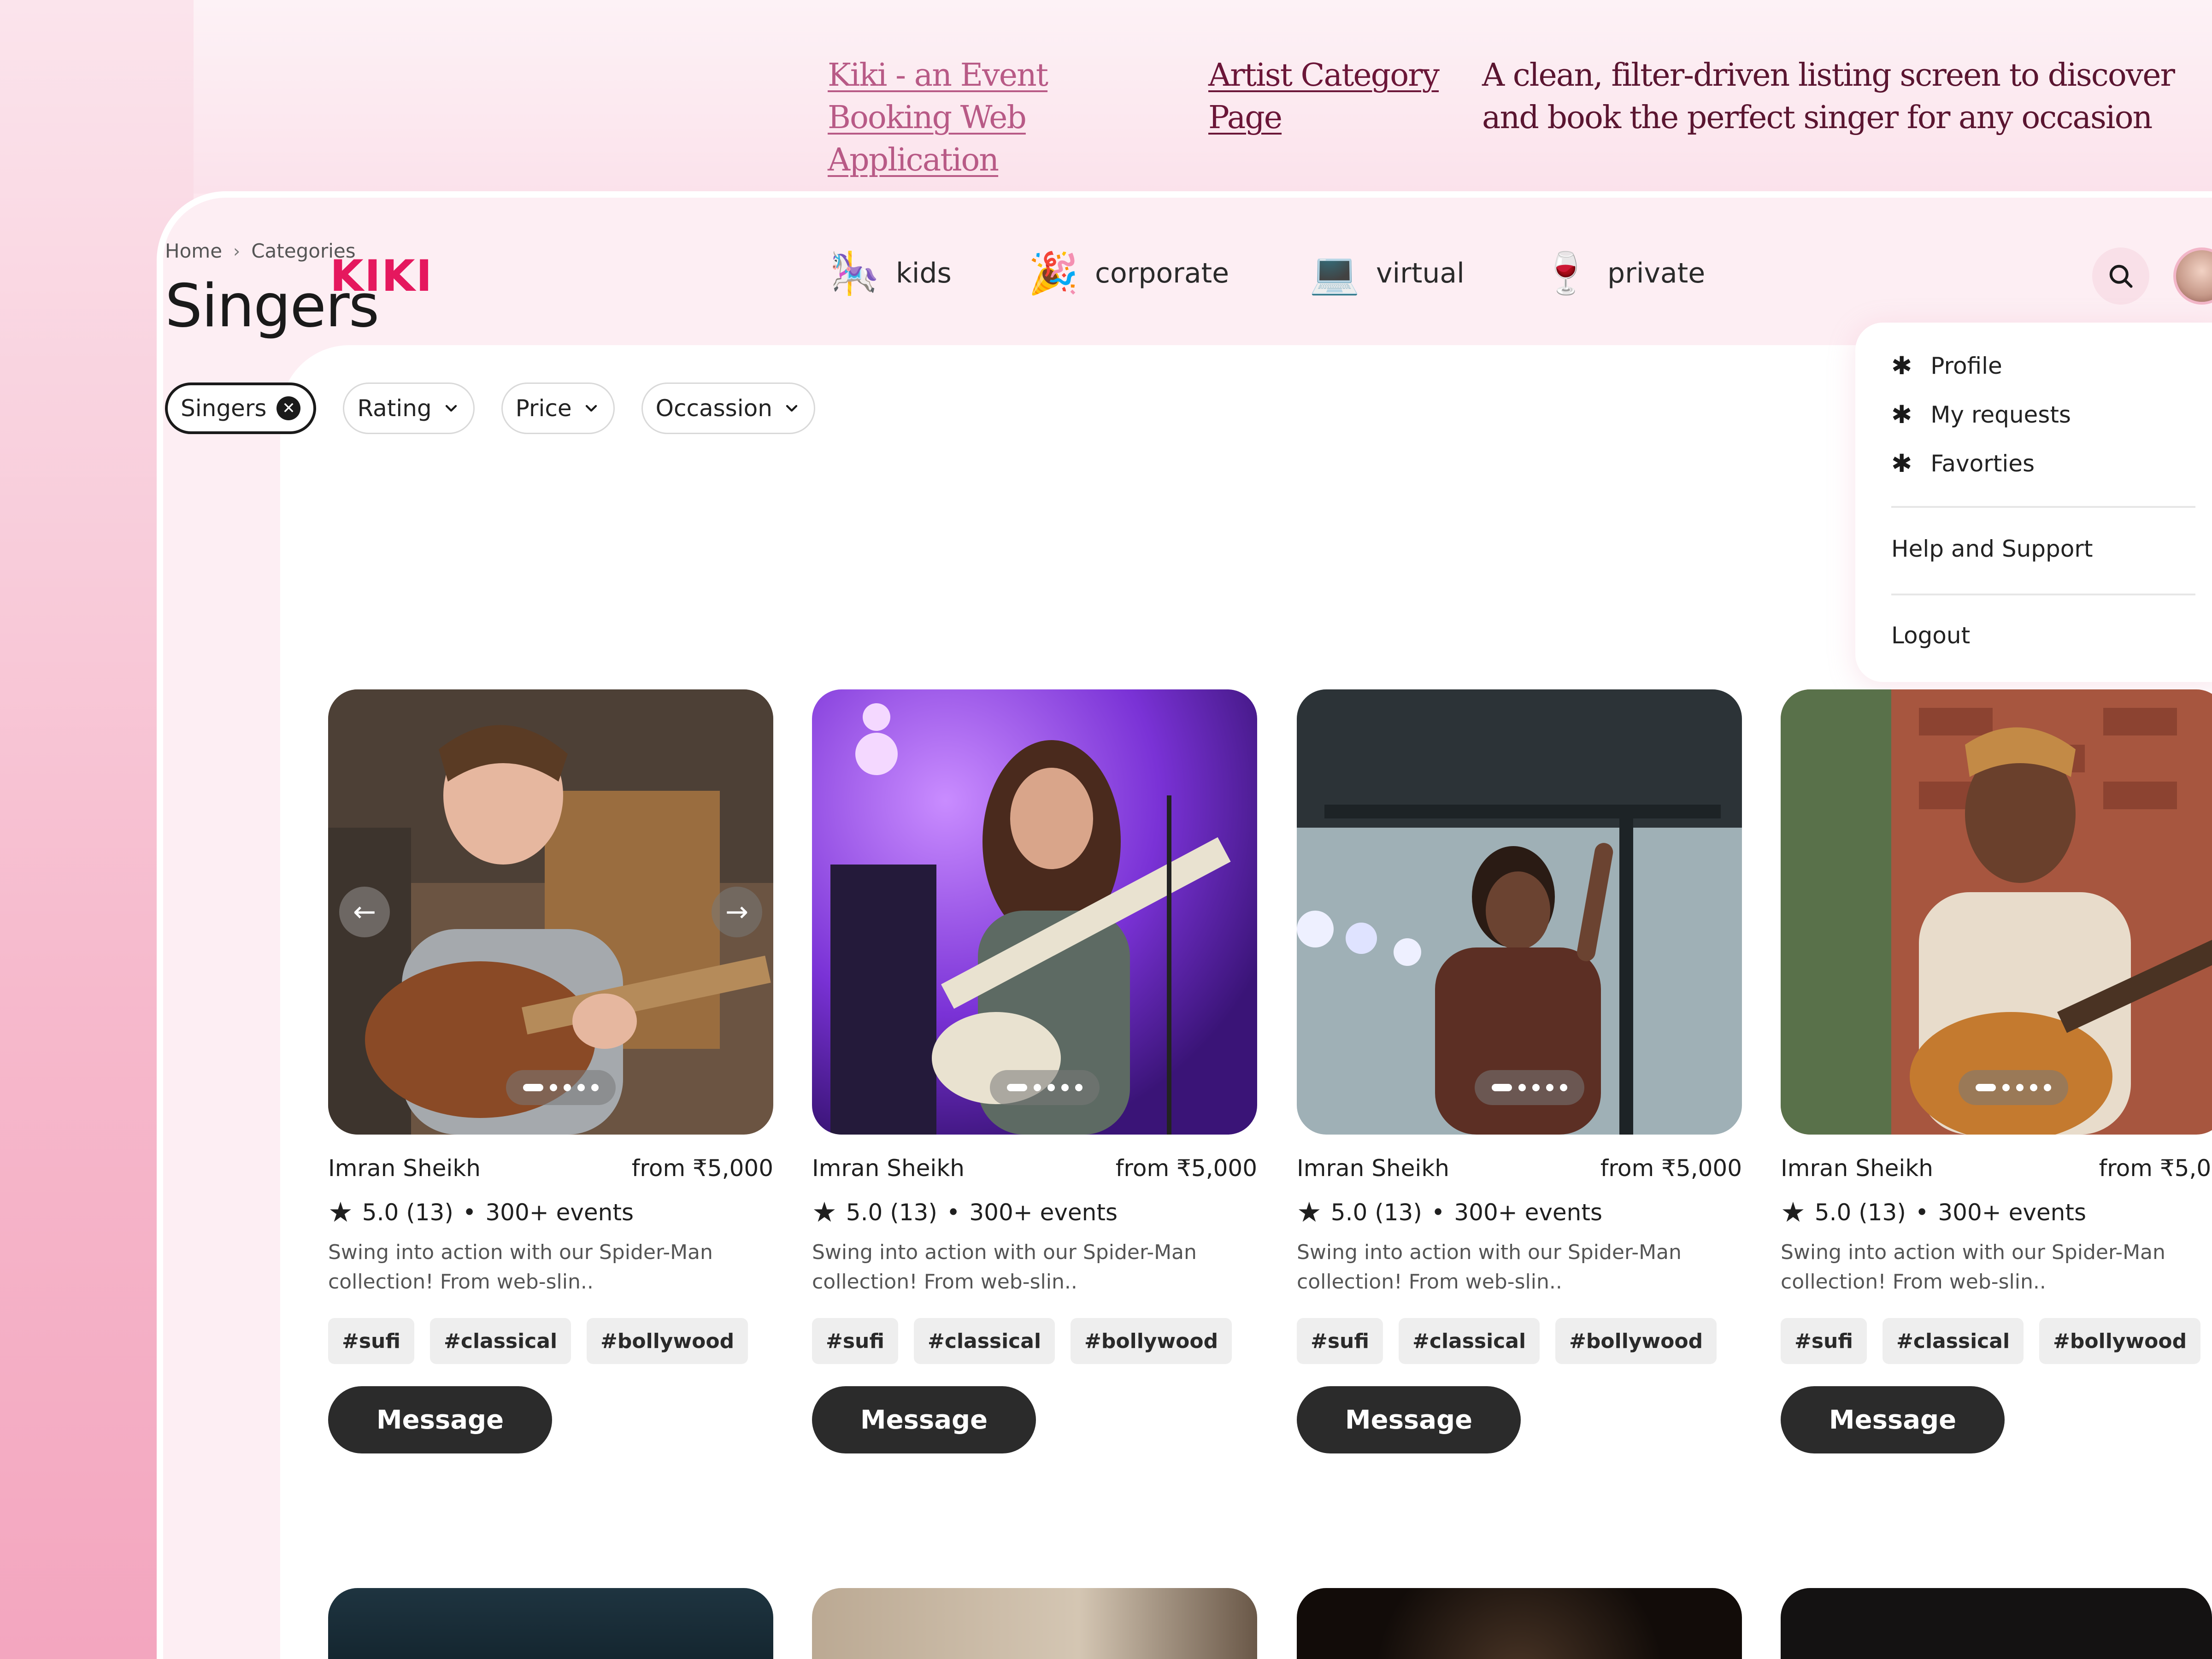 The width and height of the screenshot is (2212, 1659). I want to click on carousel-horse-icon: 🎠, so click(854, 273).